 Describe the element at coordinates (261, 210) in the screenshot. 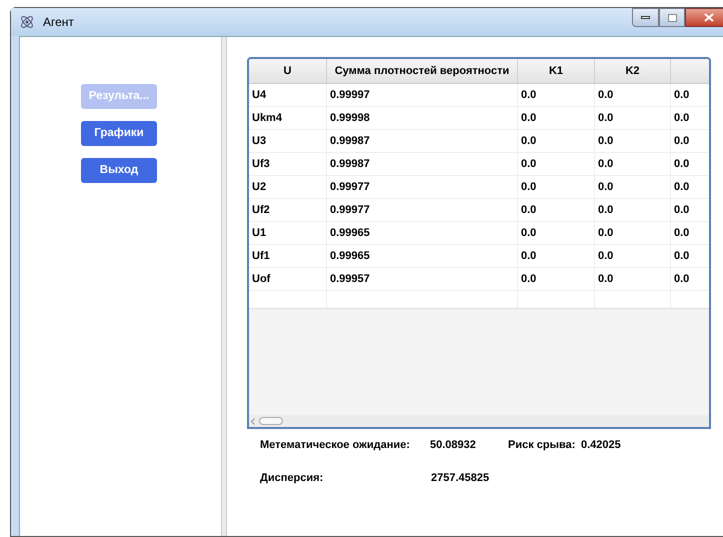

I see `table-cell-text: Uf2` at that location.